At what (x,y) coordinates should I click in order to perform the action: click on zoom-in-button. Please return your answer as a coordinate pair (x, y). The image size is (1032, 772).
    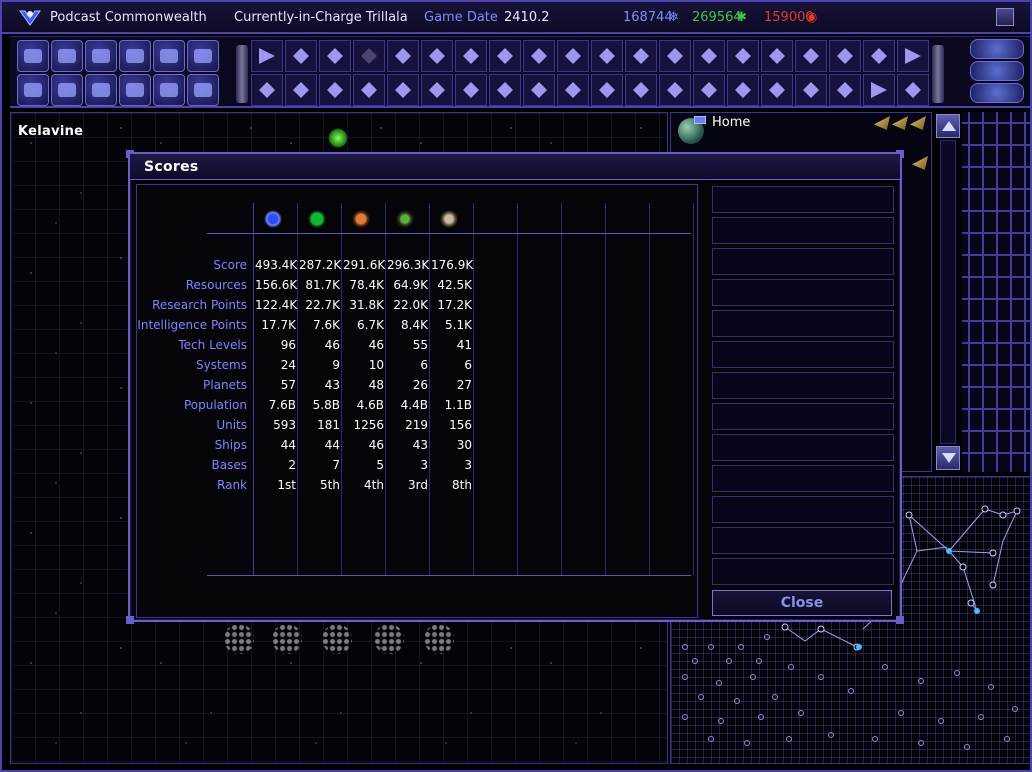
    Looking at the image, I should click on (997, 49).